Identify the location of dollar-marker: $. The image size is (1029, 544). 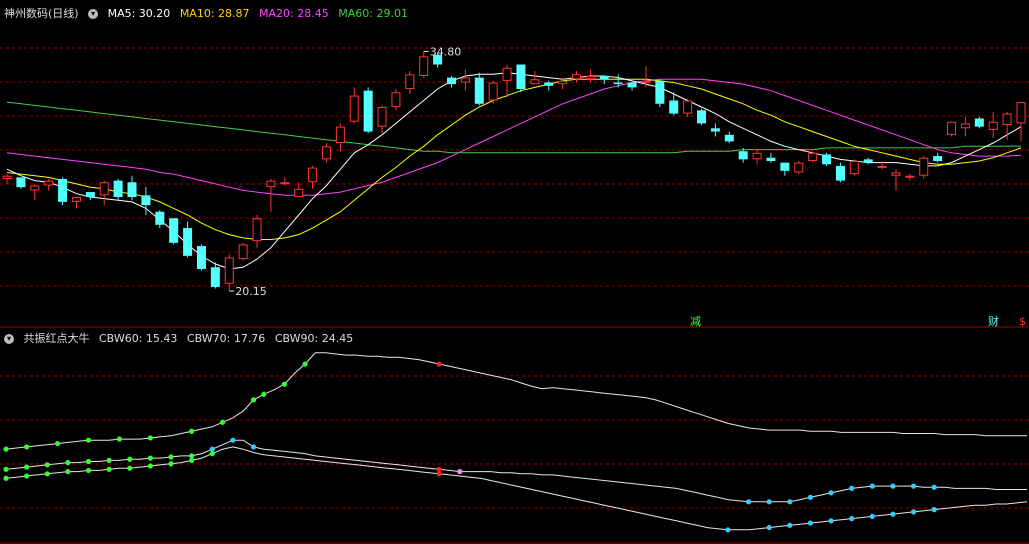
(1022, 321).